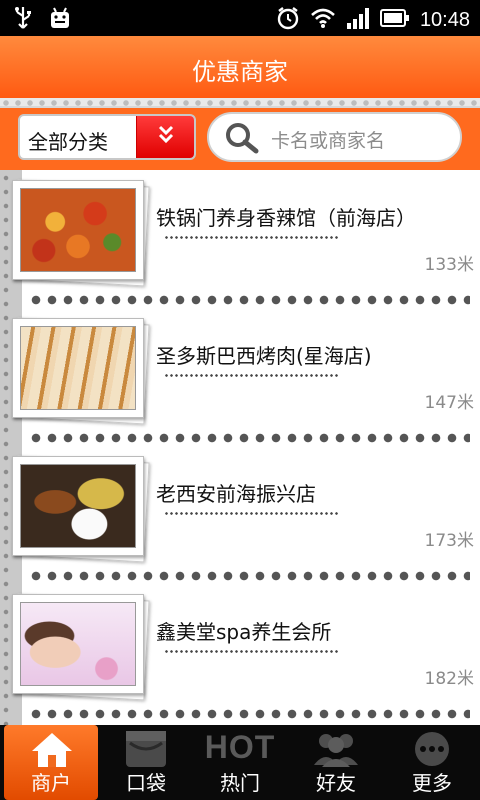 The width and height of the screenshot is (480, 800). I want to click on merchant-name: 圣多斯巴西烤肉(星海店), so click(264, 356).